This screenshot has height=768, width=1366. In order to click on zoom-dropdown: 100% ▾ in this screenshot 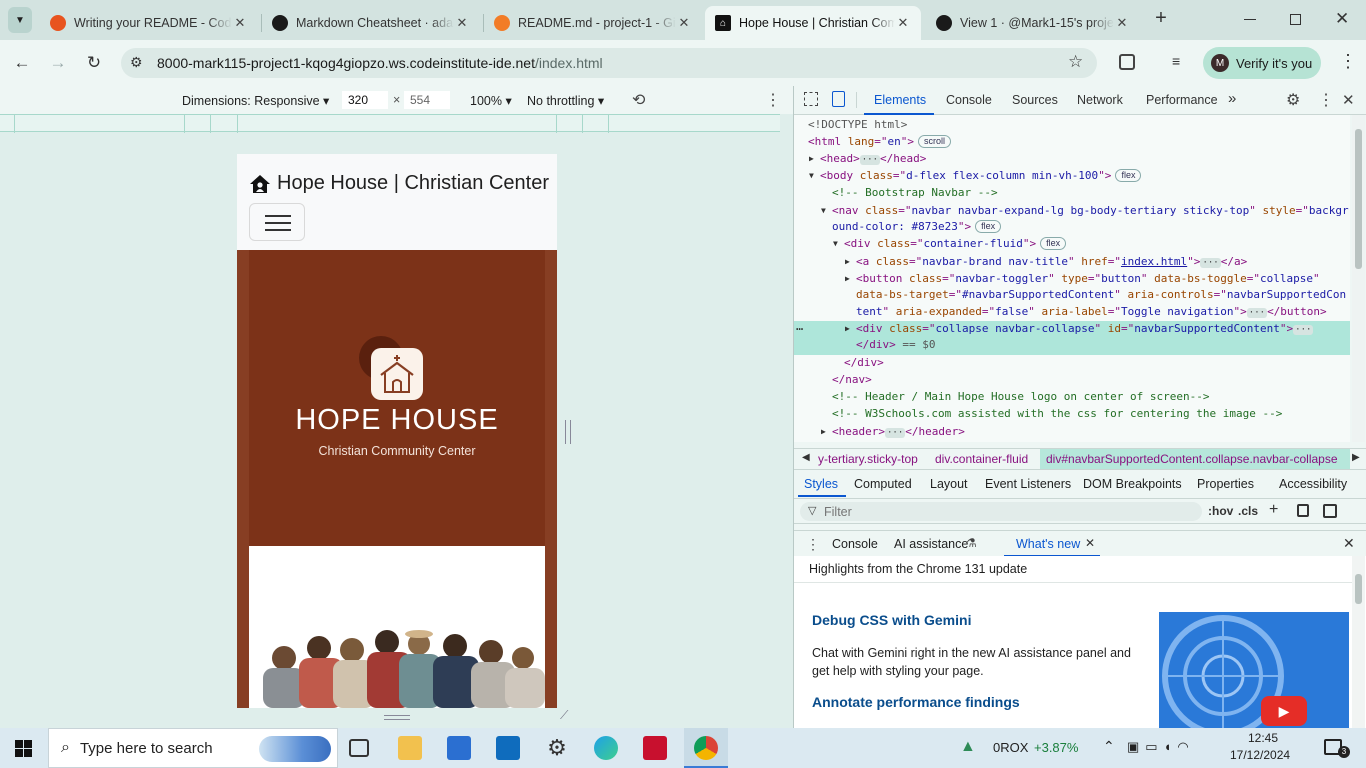, I will do `click(491, 100)`.